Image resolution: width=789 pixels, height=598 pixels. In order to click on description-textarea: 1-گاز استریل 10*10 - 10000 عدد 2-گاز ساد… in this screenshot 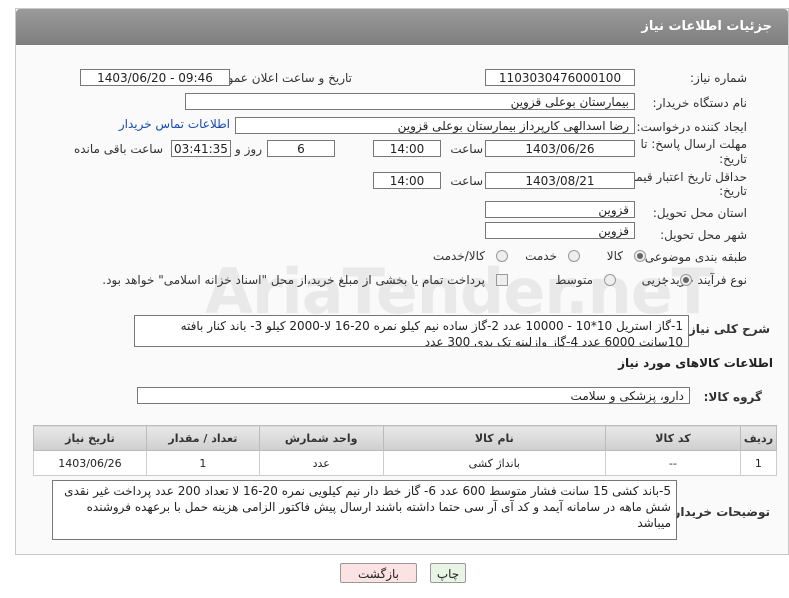, I will do `click(411, 331)`.